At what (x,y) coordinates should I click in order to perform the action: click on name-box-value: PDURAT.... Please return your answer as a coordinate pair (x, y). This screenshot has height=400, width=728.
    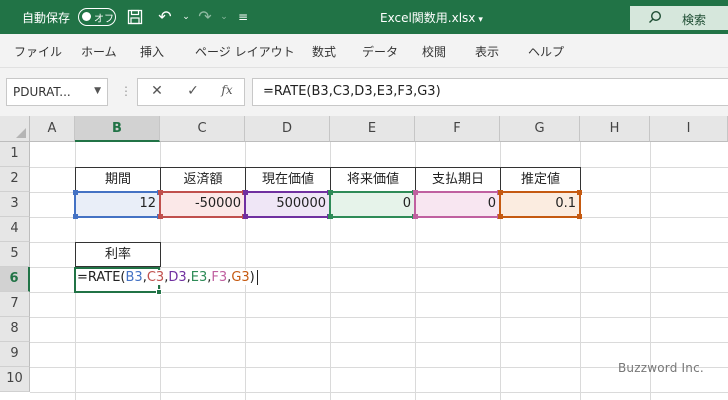
    Looking at the image, I should click on (42, 92).